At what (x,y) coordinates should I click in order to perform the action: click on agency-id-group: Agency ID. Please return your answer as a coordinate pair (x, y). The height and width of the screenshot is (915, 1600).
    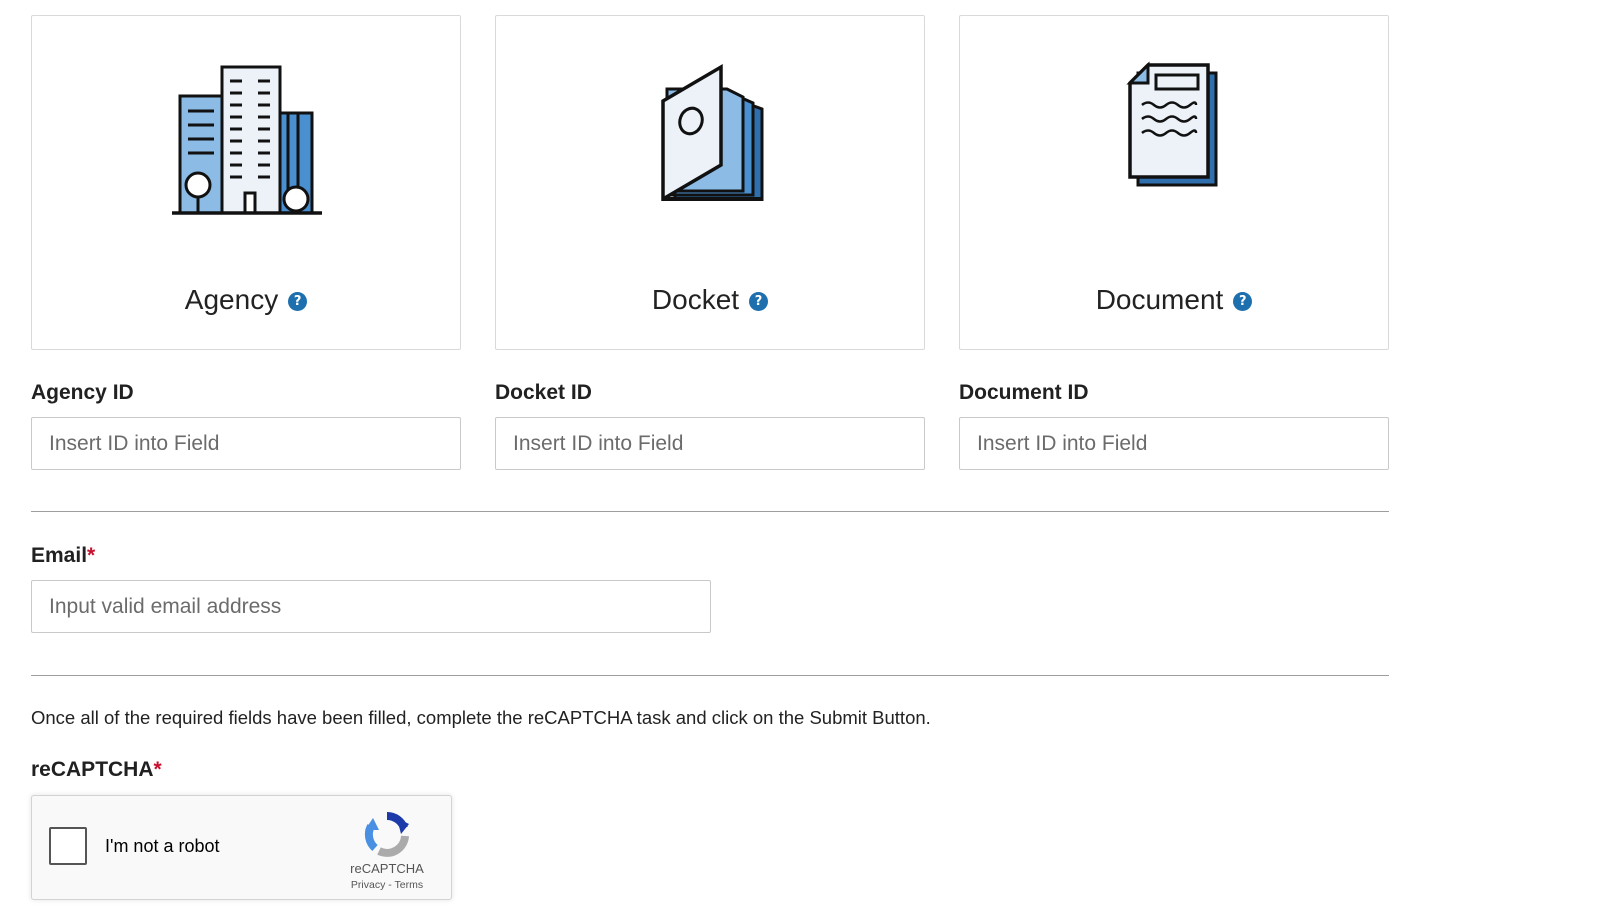
    Looking at the image, I should click on (246, 425).